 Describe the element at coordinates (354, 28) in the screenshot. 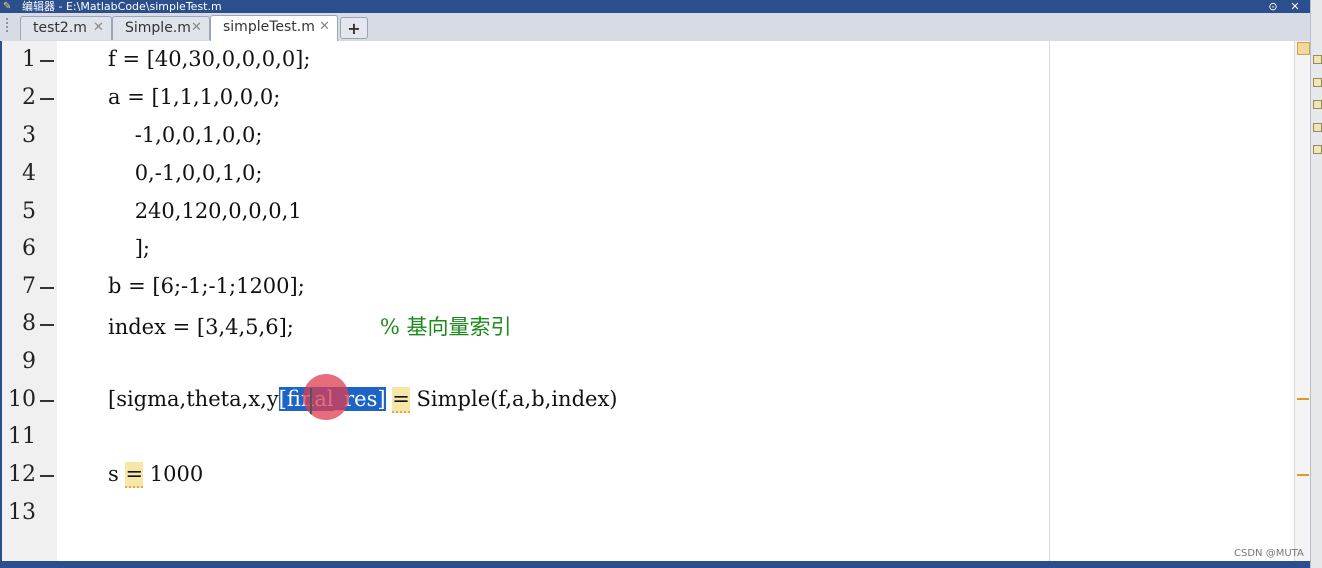

I see `add-tab-button: +` at that location.